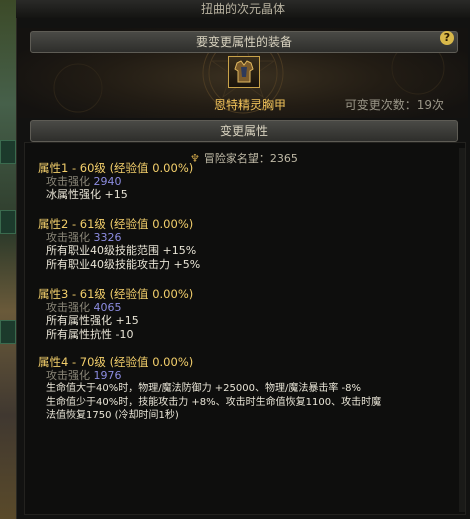 The image size is (470, 519). Describe the element at coordinates (462, 330) in the screenshot. I see `scrollbar` at that location.